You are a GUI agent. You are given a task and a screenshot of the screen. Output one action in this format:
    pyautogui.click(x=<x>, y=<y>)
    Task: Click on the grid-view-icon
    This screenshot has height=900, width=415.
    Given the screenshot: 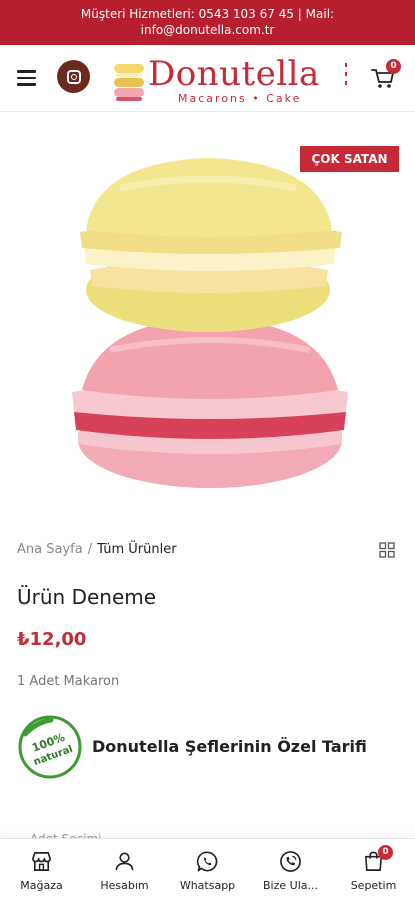 What is the action you would take?
    pyautogui.click(x=387, y=550)
    